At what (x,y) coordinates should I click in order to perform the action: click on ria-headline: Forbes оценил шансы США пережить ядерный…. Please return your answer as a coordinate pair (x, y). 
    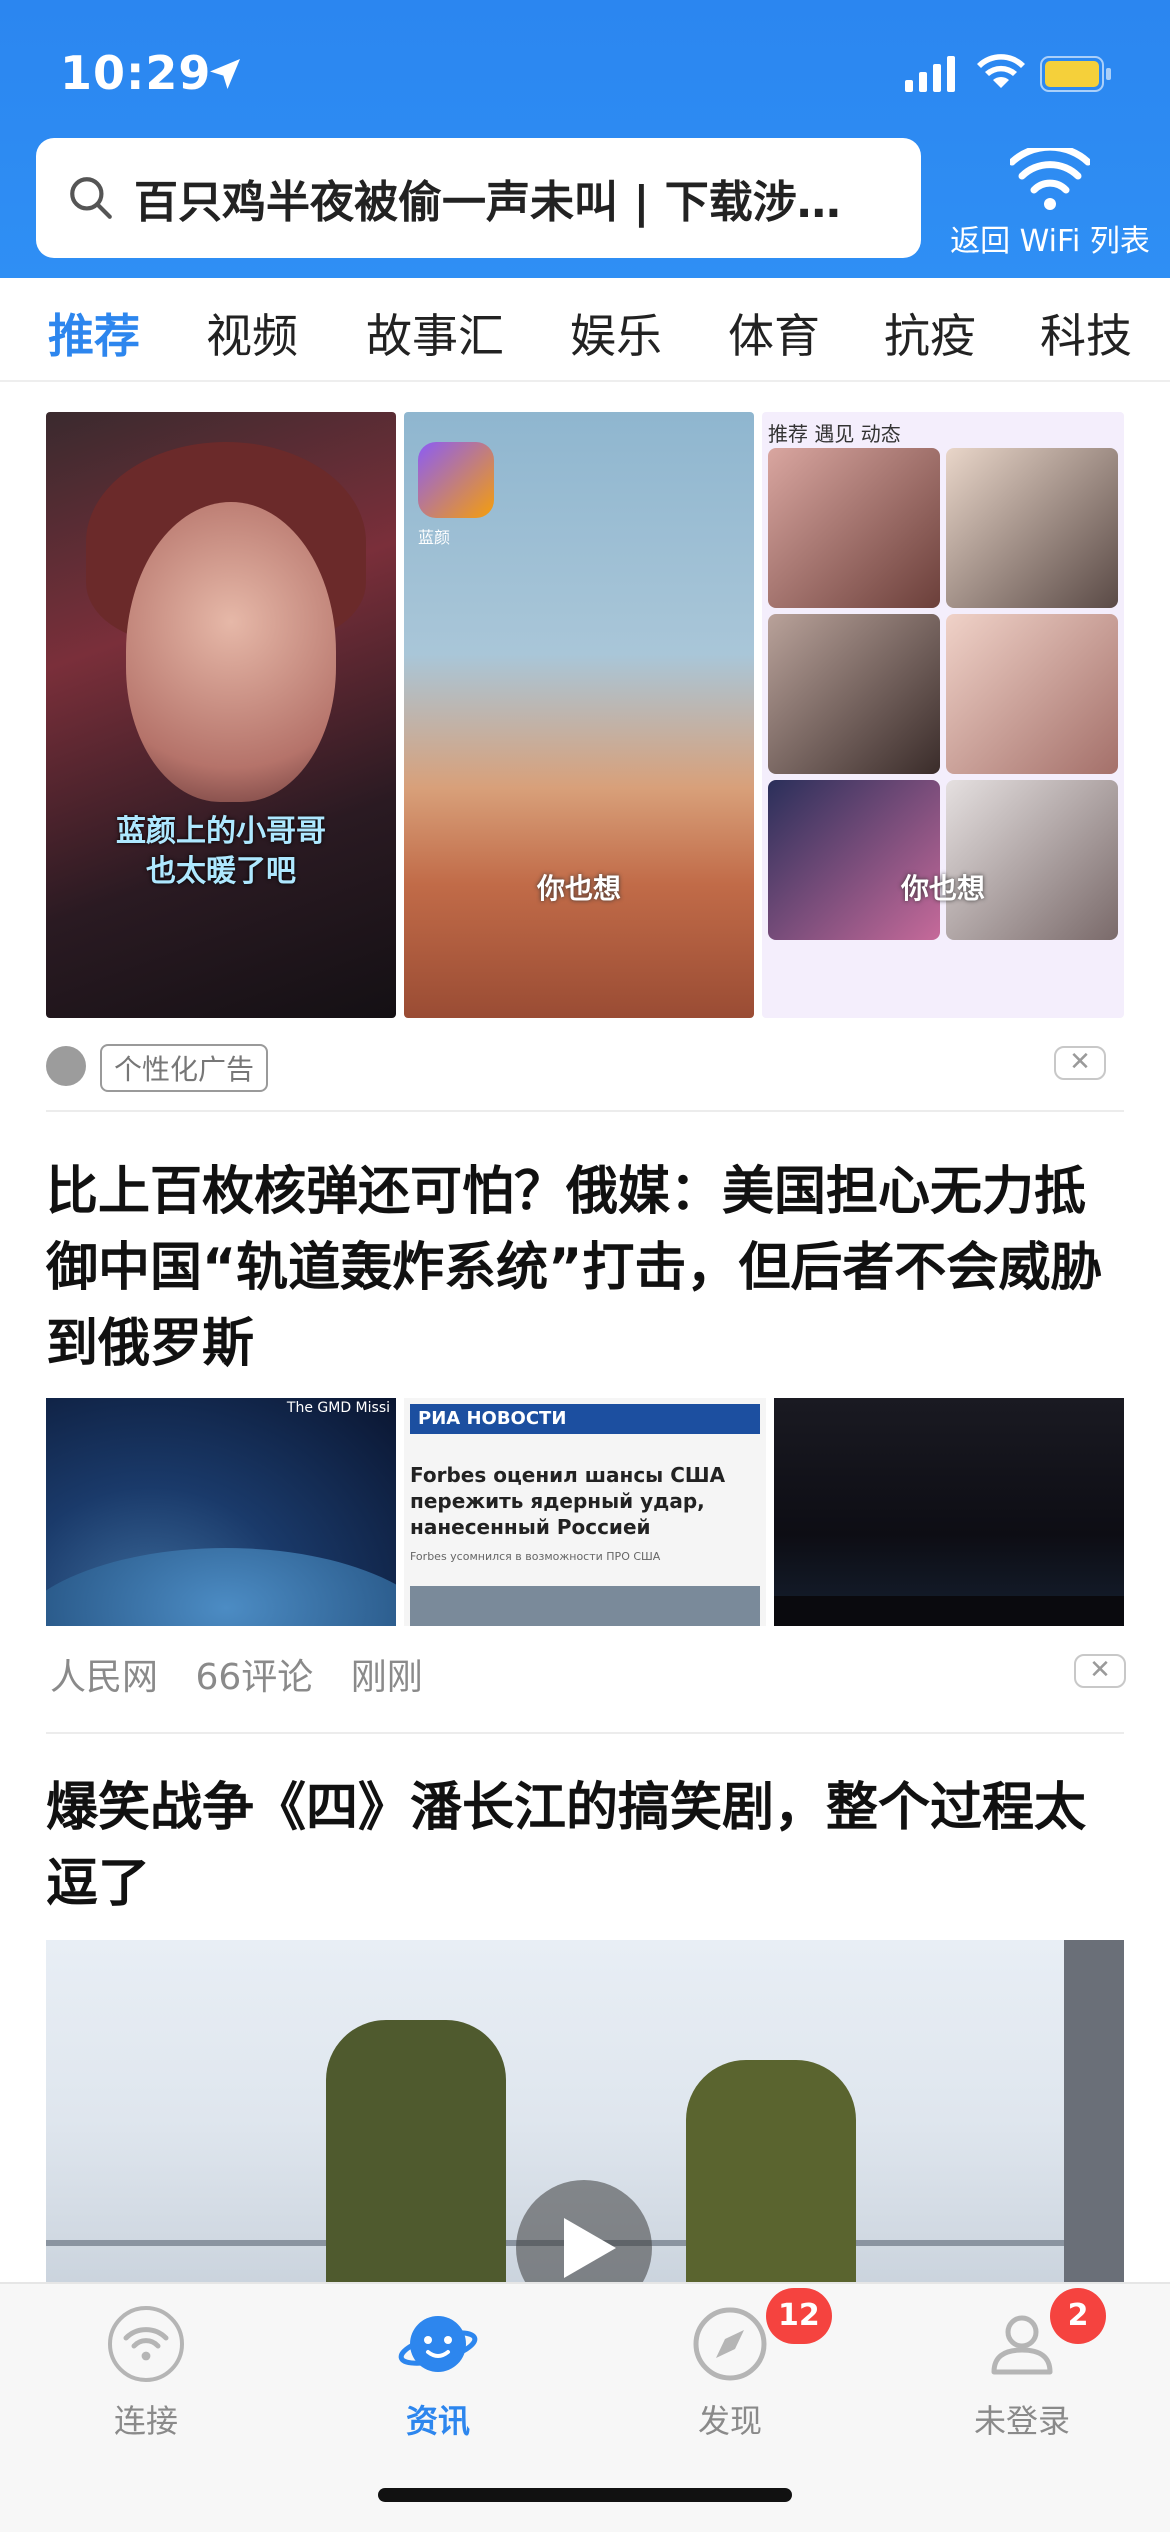
    Looking at the image, I should click on (568, 1501).